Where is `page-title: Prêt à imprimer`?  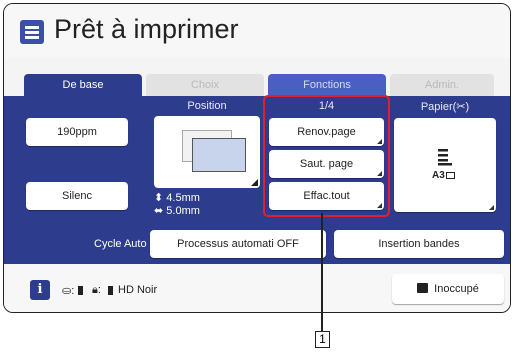 page-title: Prêt à imprimer is located at coordinates (146, 29).